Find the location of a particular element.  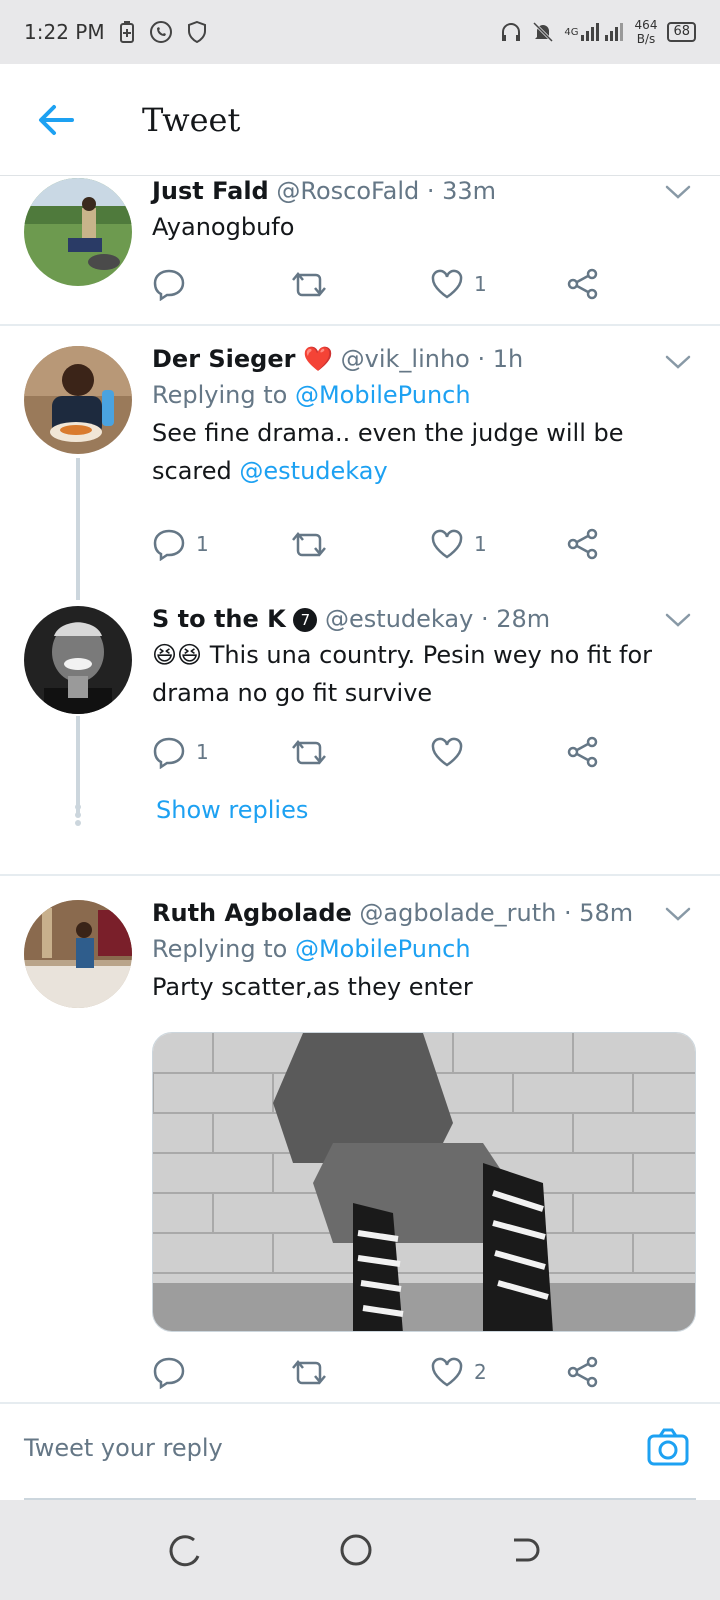

shield-icon is located at coordinates (197, 32).